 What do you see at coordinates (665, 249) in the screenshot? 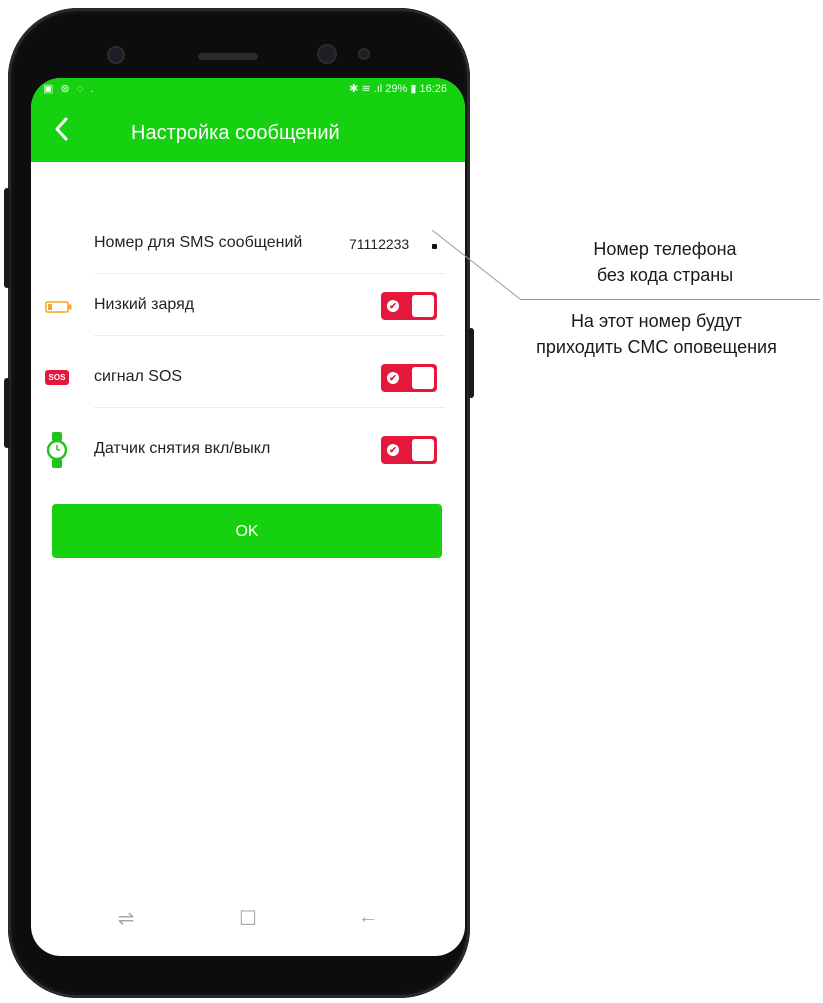
I see `callout-line-1: Номер телефона` at bounding box center [665, 249].